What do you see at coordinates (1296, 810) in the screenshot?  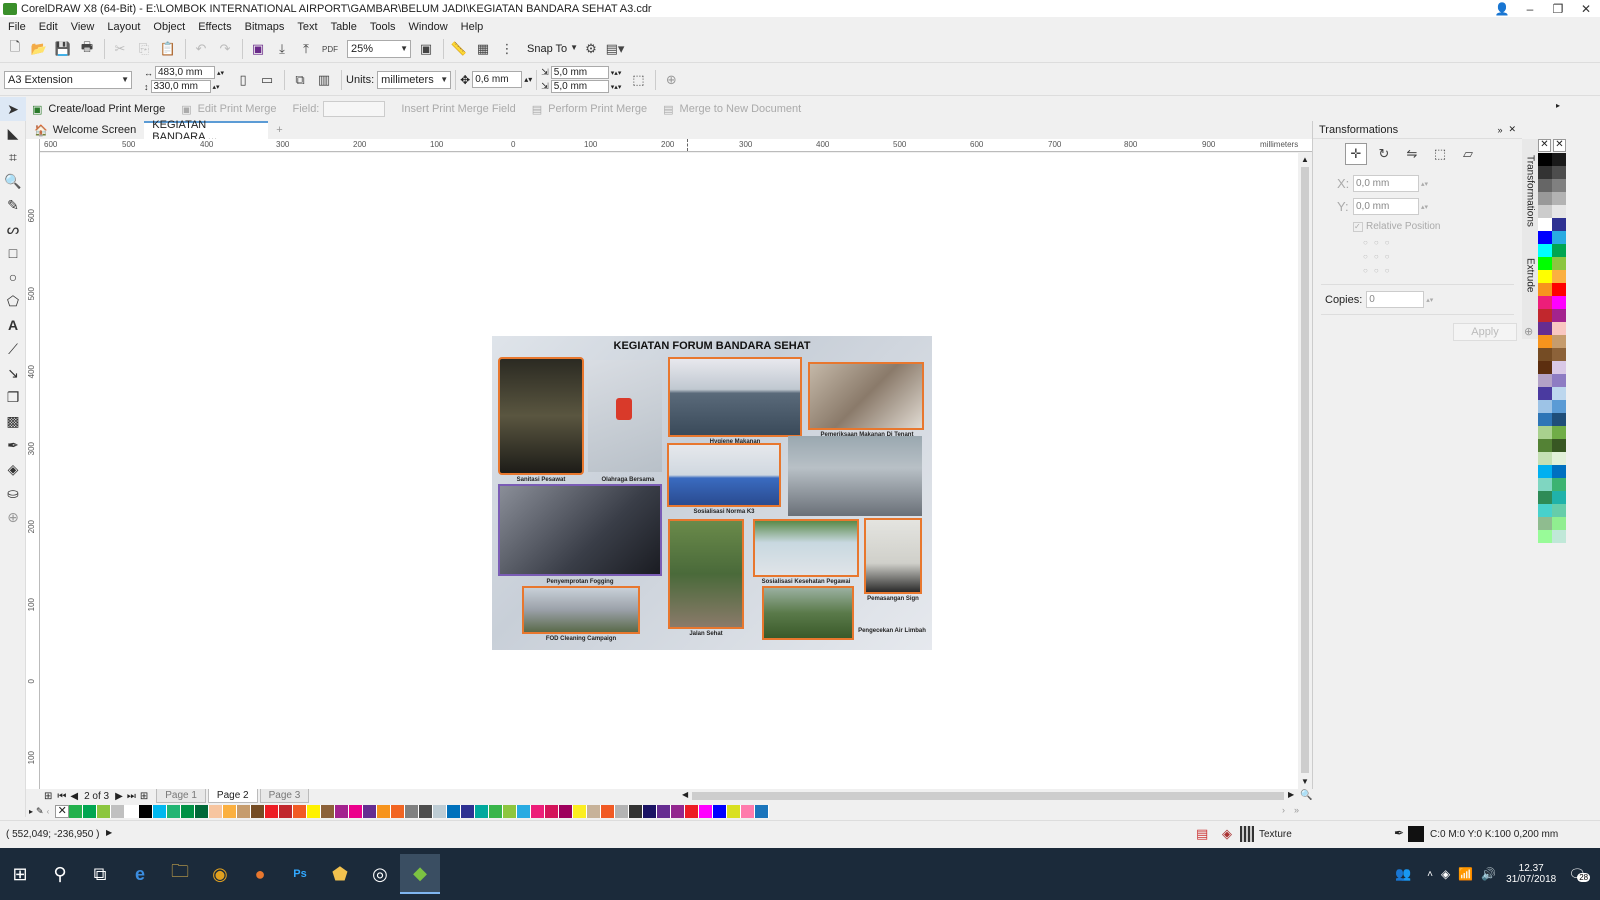 I see `palette-expand-icon: »` at bounding box center [1296, 810].